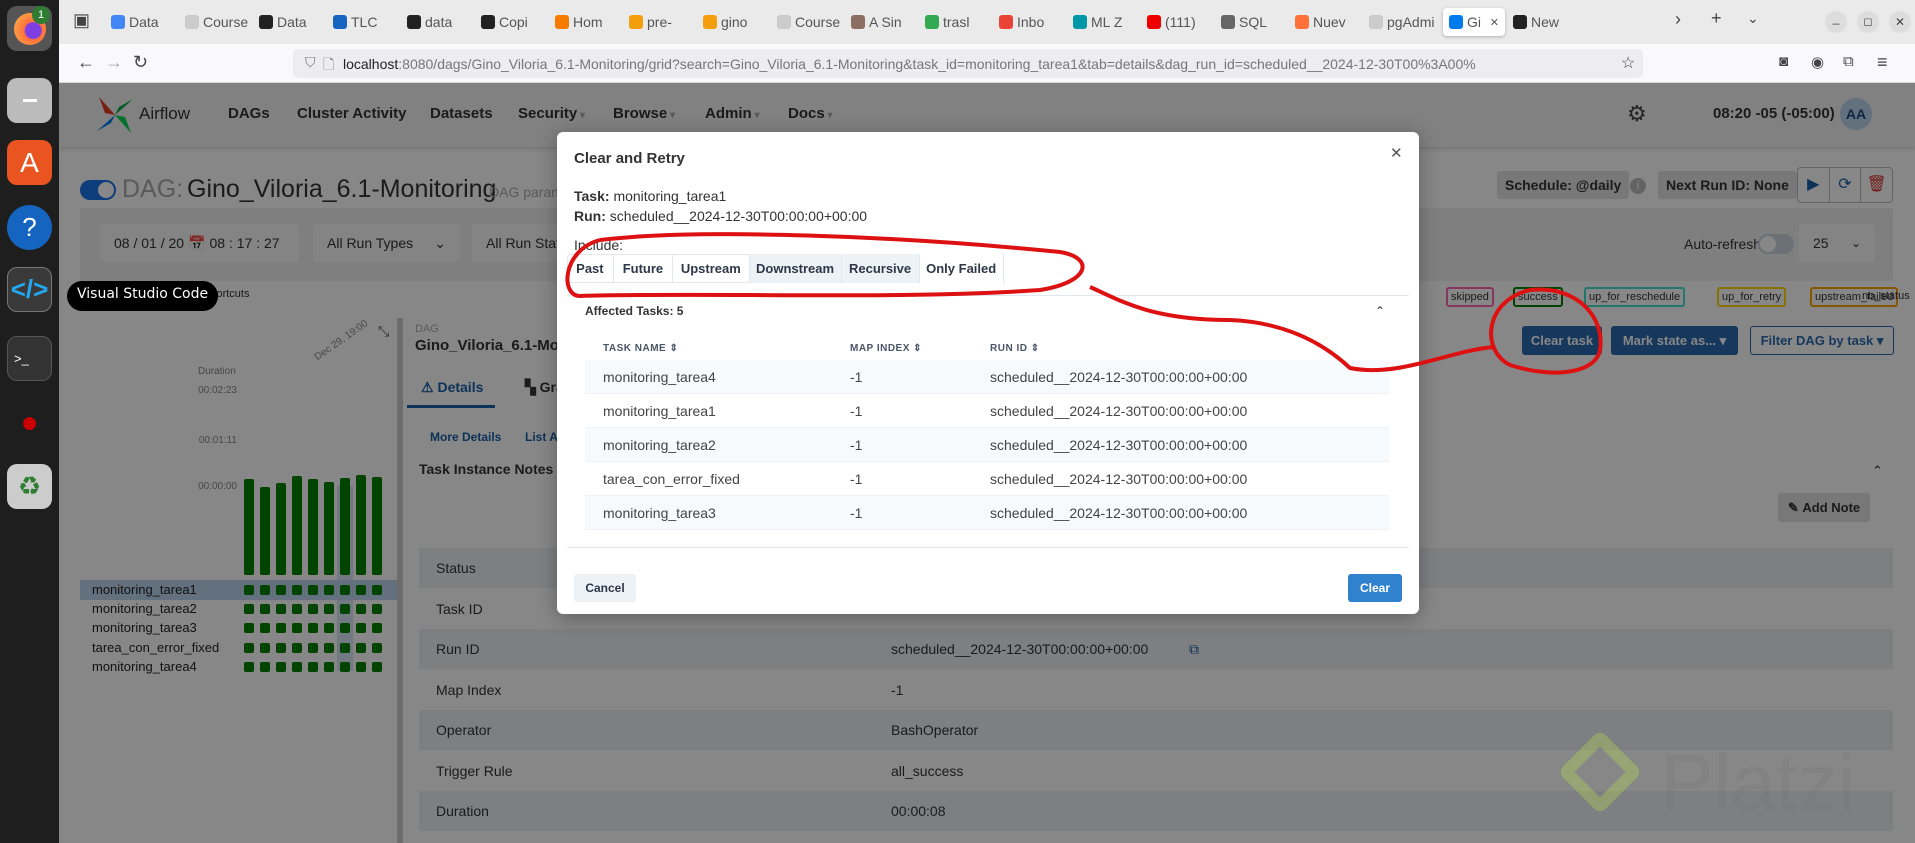 The width and height of the screenshot is (1915, 843). I want to click on browser-tab: (111), so click(1180, 22).